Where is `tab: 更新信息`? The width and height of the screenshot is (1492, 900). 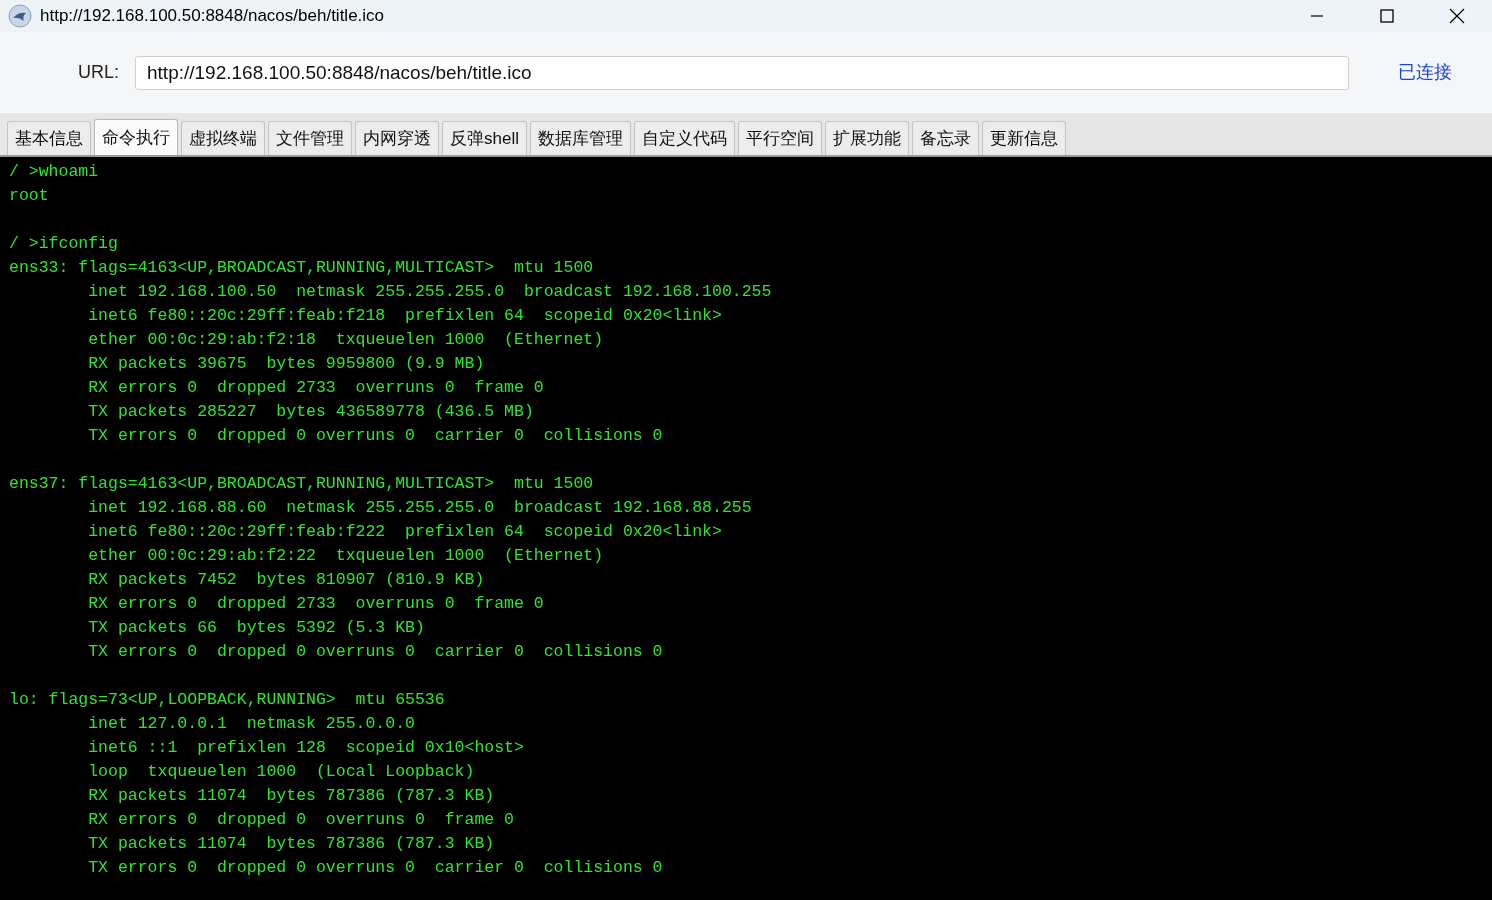 tab: 更新信息 is located at coordinates (1023, 138).